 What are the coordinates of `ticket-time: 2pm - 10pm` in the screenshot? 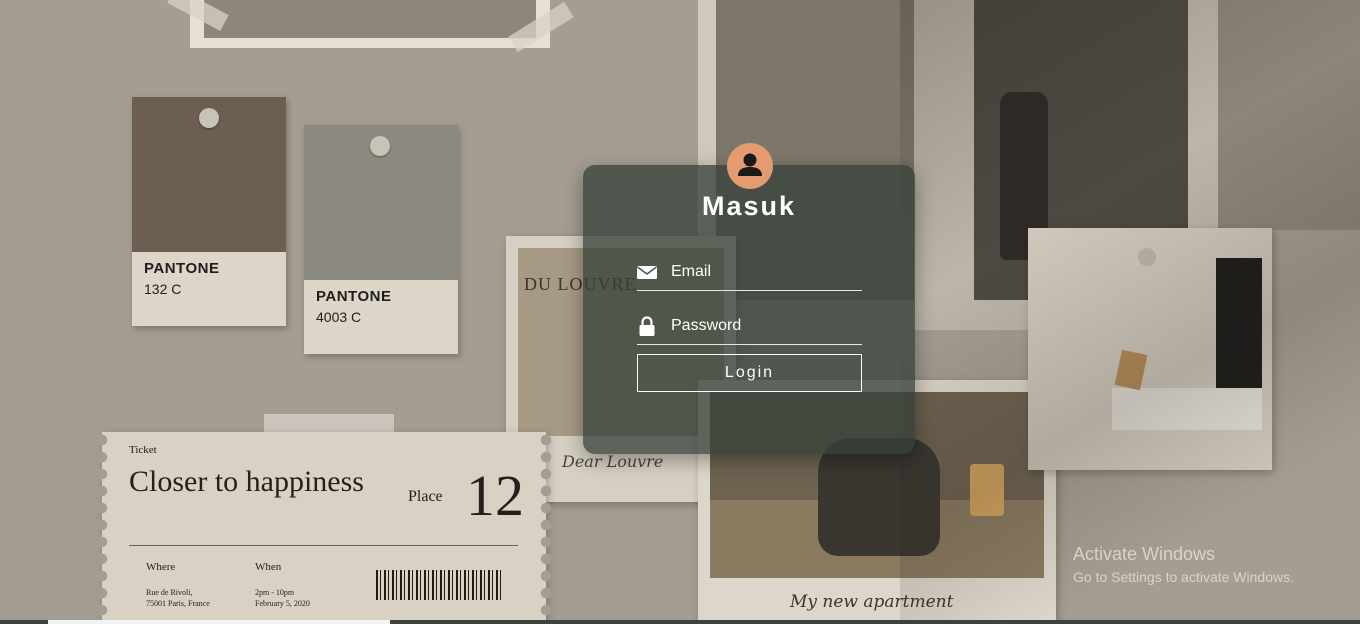 It's located at (275, 592).